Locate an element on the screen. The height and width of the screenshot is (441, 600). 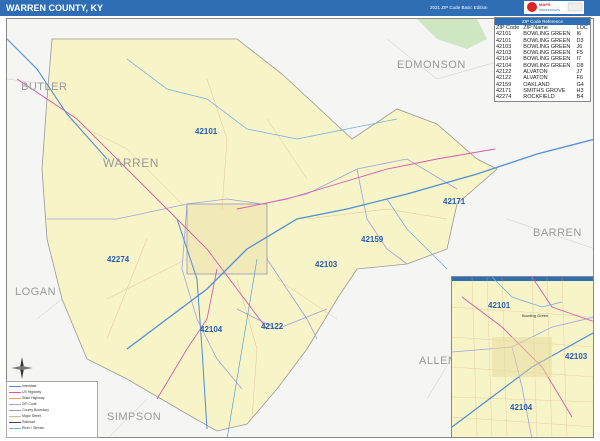
zip-label-42274: 42274 is located at coordinates (118, 259).